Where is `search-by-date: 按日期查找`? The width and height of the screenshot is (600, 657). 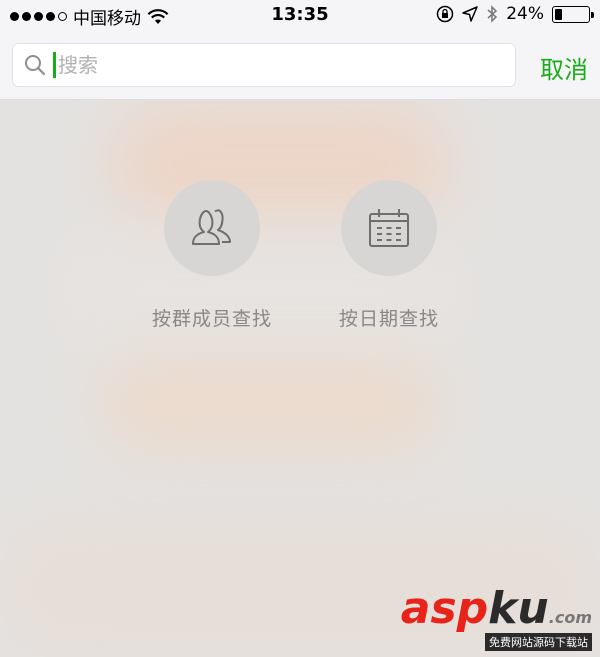
search-by-date: 按日期查找 is located at coordinates (389, 255).